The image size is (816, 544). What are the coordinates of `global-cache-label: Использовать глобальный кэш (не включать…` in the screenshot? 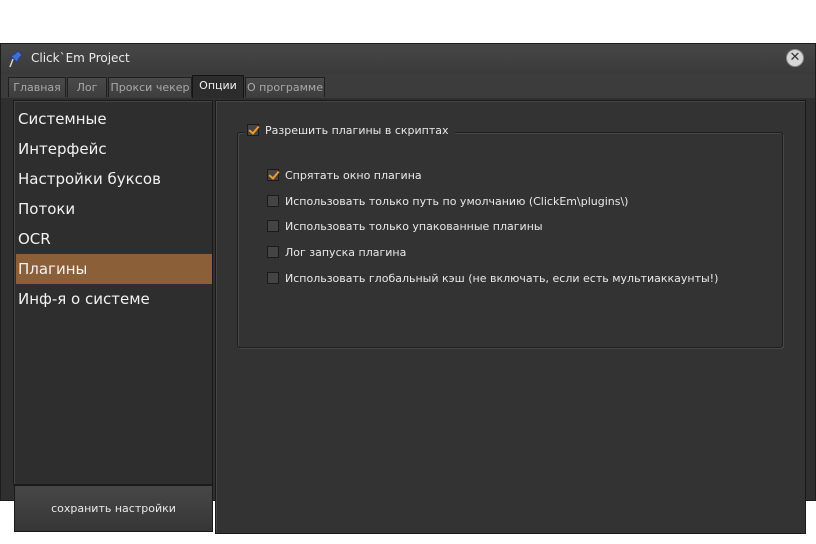 It's located at (502, 278).